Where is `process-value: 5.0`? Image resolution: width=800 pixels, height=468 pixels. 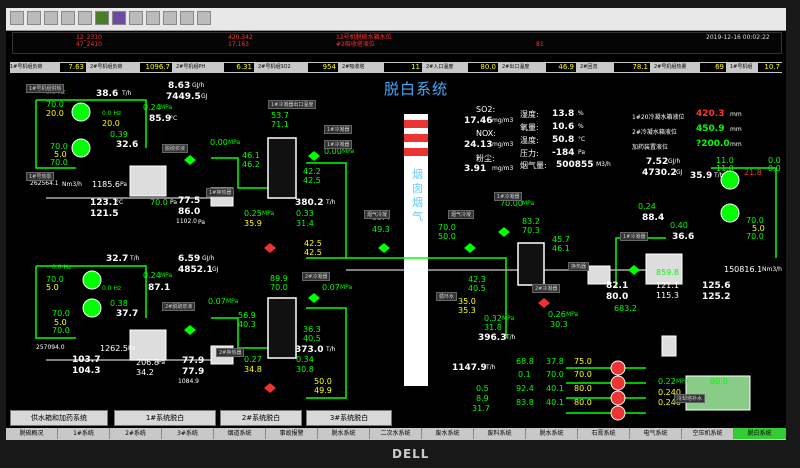 process-value: 5.0 is located at coordinates (52, 287).